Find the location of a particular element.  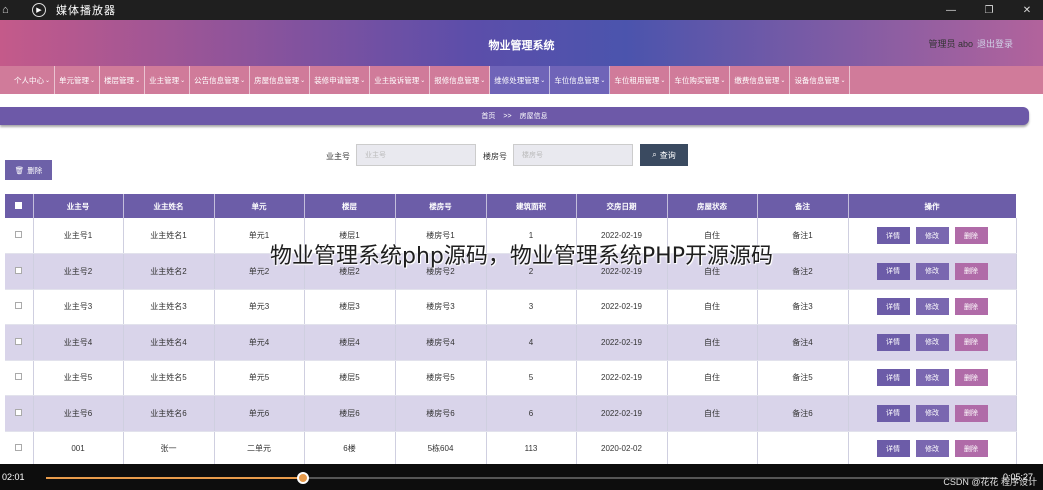

nav-item: 公告信息管理 ⌄ is located at coordinates (220, 80).